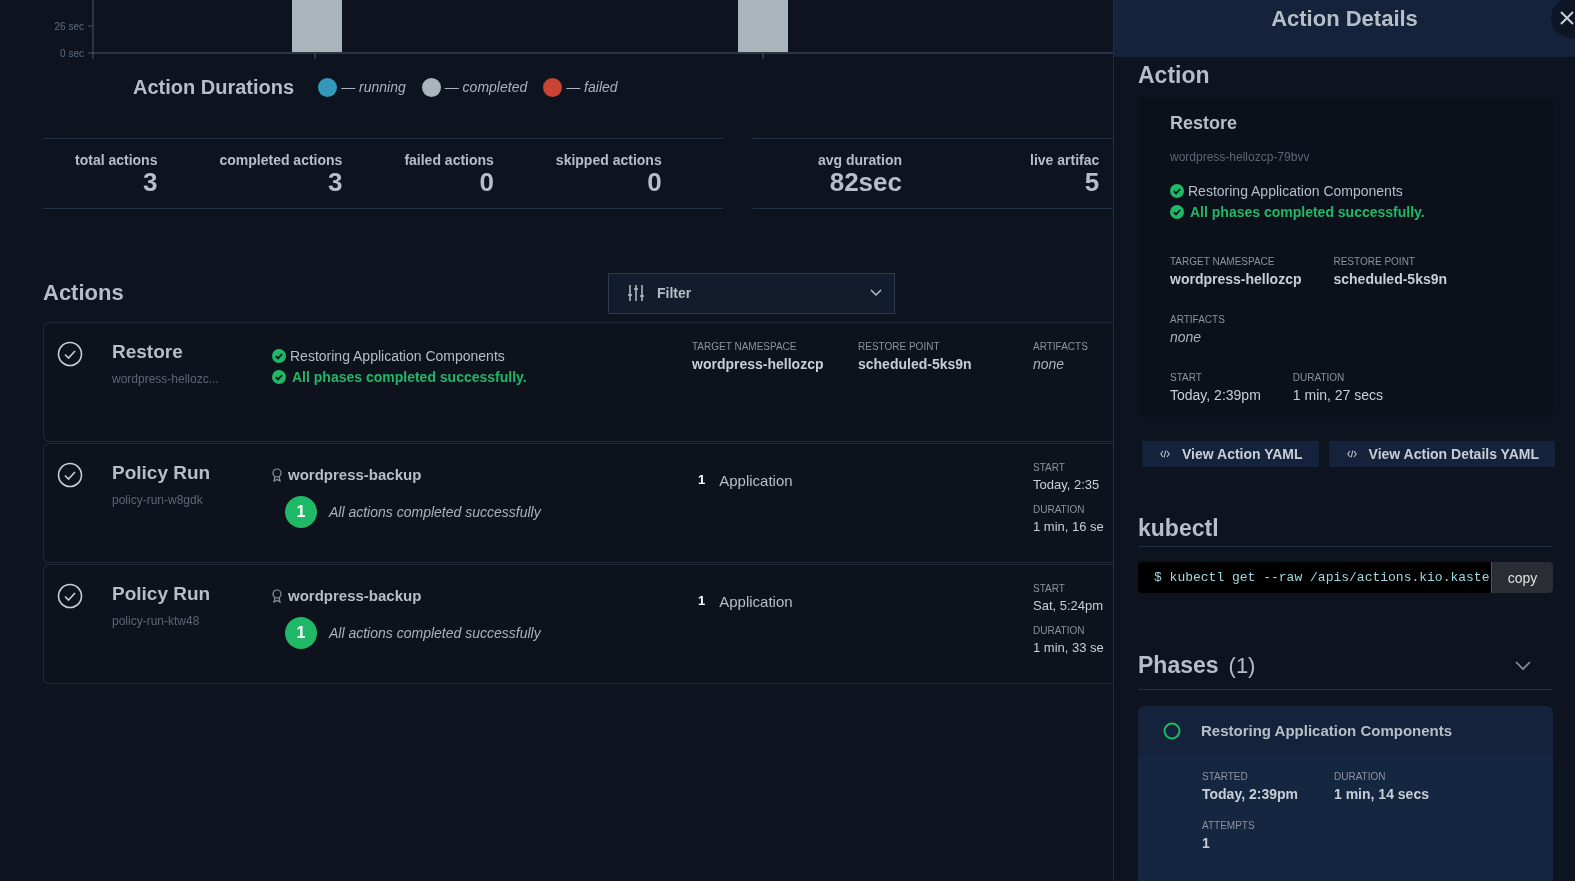 The image size is (1575, 881). I want to click on section-title: Actions, so click(84, 293).